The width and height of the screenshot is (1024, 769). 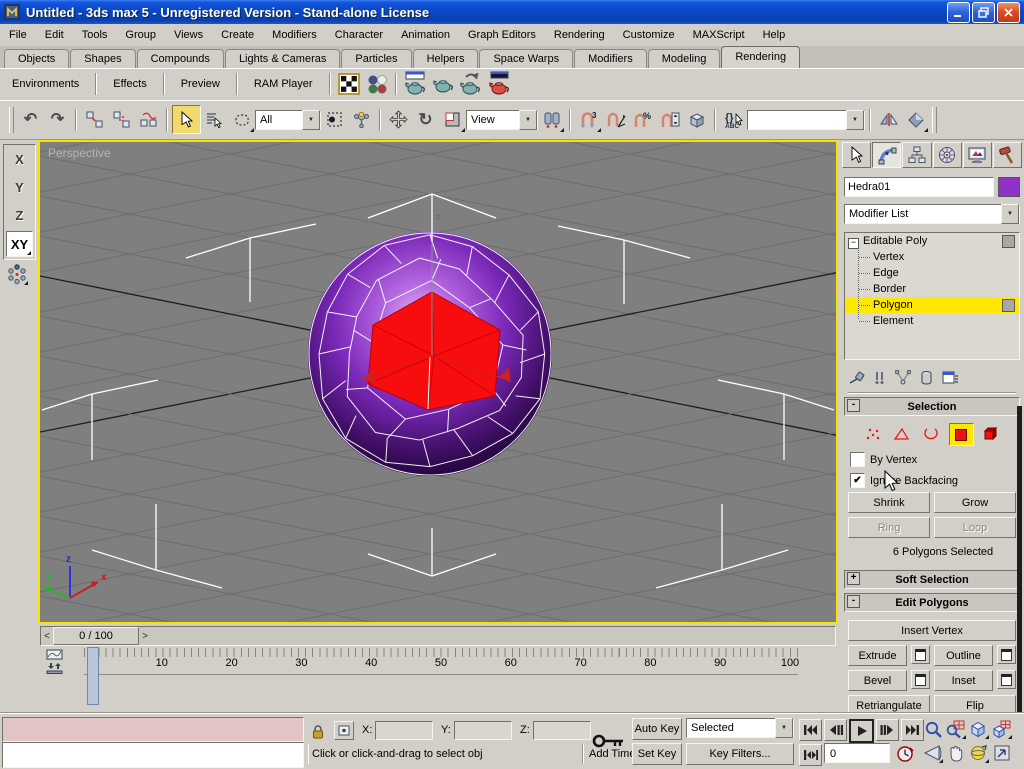 What do you see at coordinates (1019, 559) in the screenshot?
I see `panel-scrollbar` at bounding box center [1019, 559].